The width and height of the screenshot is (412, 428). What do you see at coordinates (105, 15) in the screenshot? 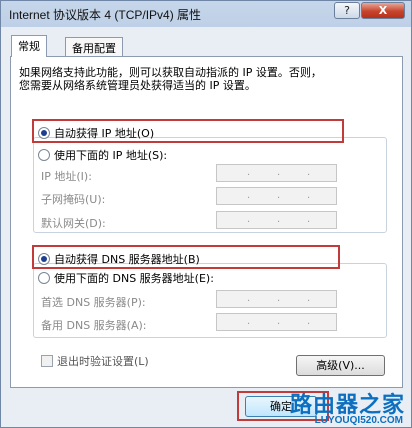
I see `window-title: Internet 协议版本 4 (TCP/IPv4) 属性` at bounding box center [105, 15].